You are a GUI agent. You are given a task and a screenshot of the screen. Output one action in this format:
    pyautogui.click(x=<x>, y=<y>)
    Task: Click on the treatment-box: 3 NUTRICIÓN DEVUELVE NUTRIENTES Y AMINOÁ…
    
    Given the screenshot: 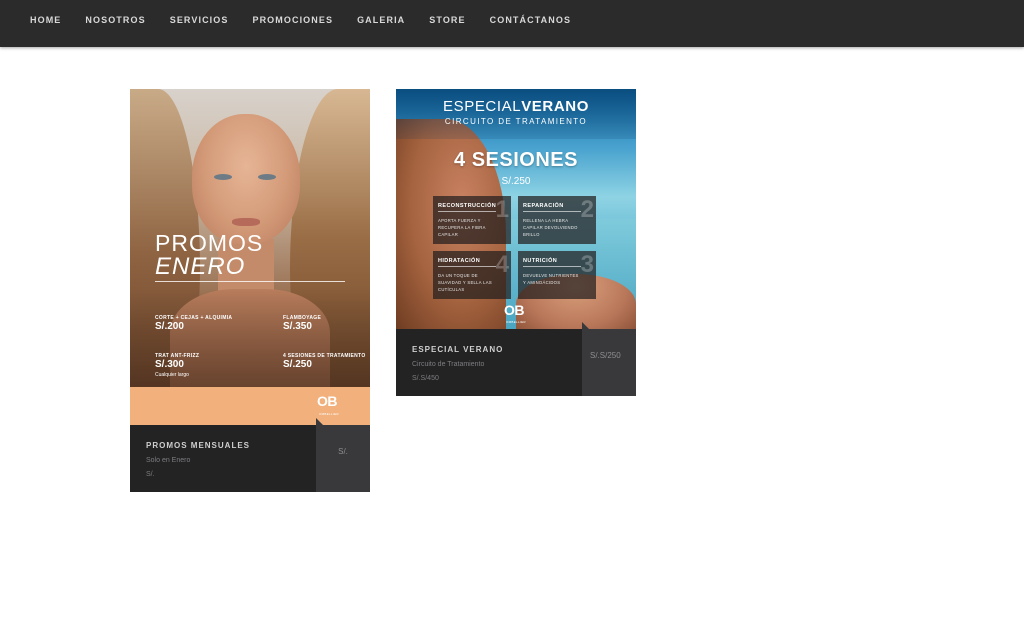 What is the action you would take?
    pyautogui.click(x=557, y=275)
    